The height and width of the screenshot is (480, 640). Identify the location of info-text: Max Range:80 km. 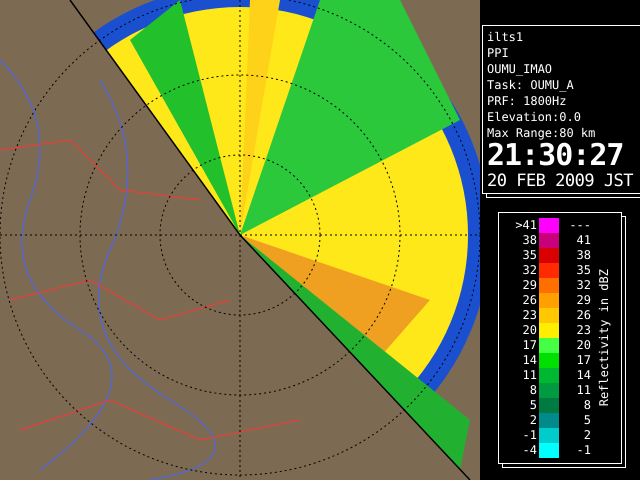
(541, 133).